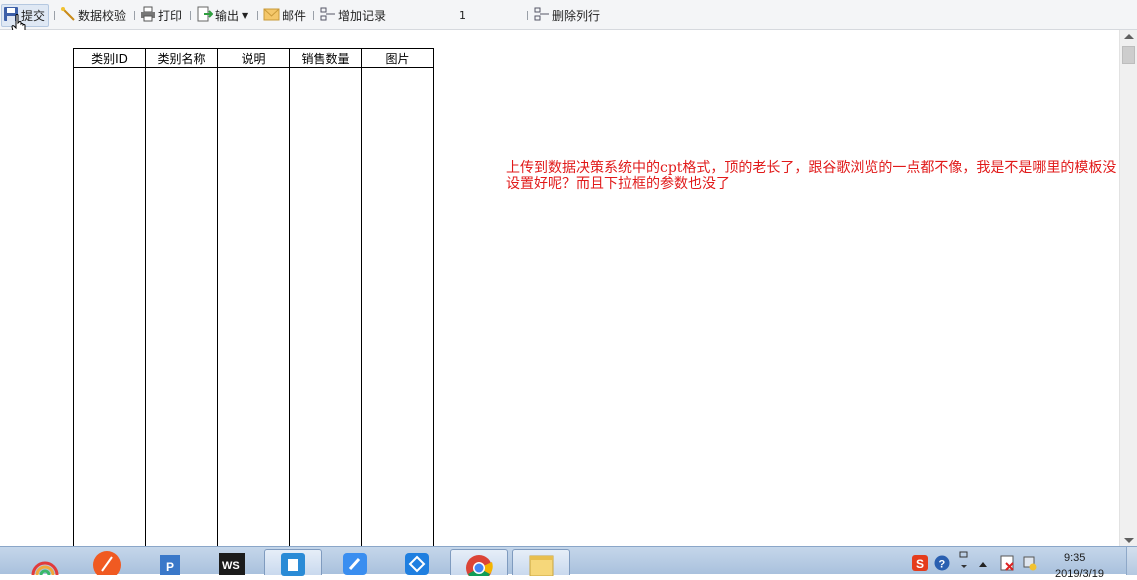 This screenshot has width=1137, height=580. What do you see at coordinates (1129, 540) in the screenshot?
I see `scroll-down-icon` at bounding box center [1129, 540].